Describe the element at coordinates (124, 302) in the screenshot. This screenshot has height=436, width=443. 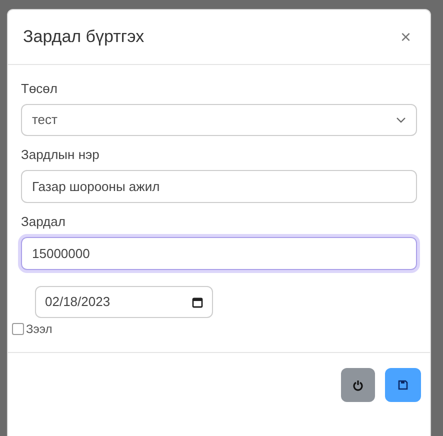
I see `date-field: 02/18/2023` at that location.